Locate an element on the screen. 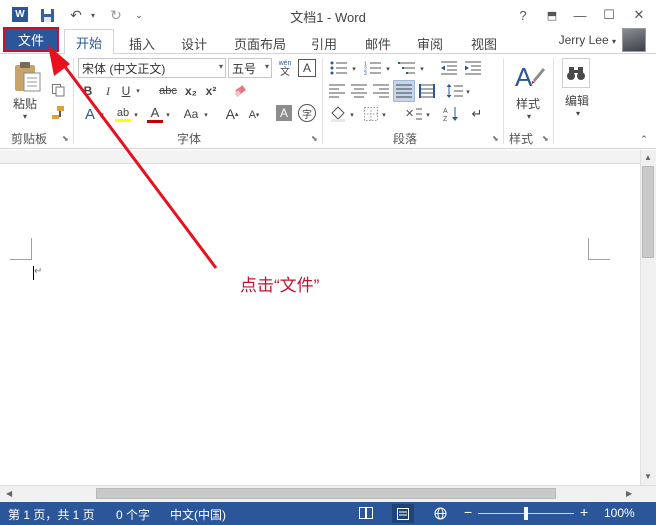 The height and width of the screenshot is (525, 656). align-center-icon is located at coordinates (359, 91).